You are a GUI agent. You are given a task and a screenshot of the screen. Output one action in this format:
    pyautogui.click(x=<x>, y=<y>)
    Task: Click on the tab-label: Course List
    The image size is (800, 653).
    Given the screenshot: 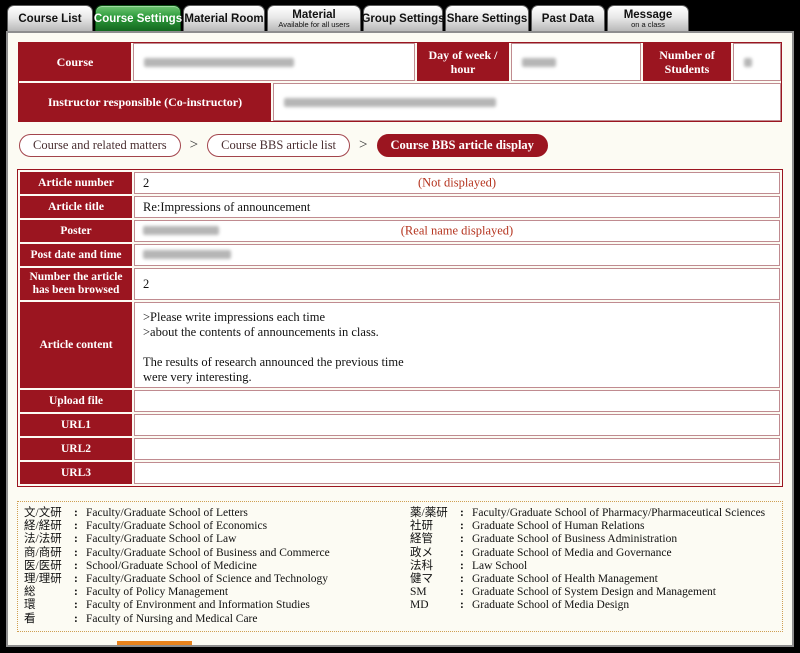 What is the action you would take?
    pyautogui.click(x=50, y=18)
    